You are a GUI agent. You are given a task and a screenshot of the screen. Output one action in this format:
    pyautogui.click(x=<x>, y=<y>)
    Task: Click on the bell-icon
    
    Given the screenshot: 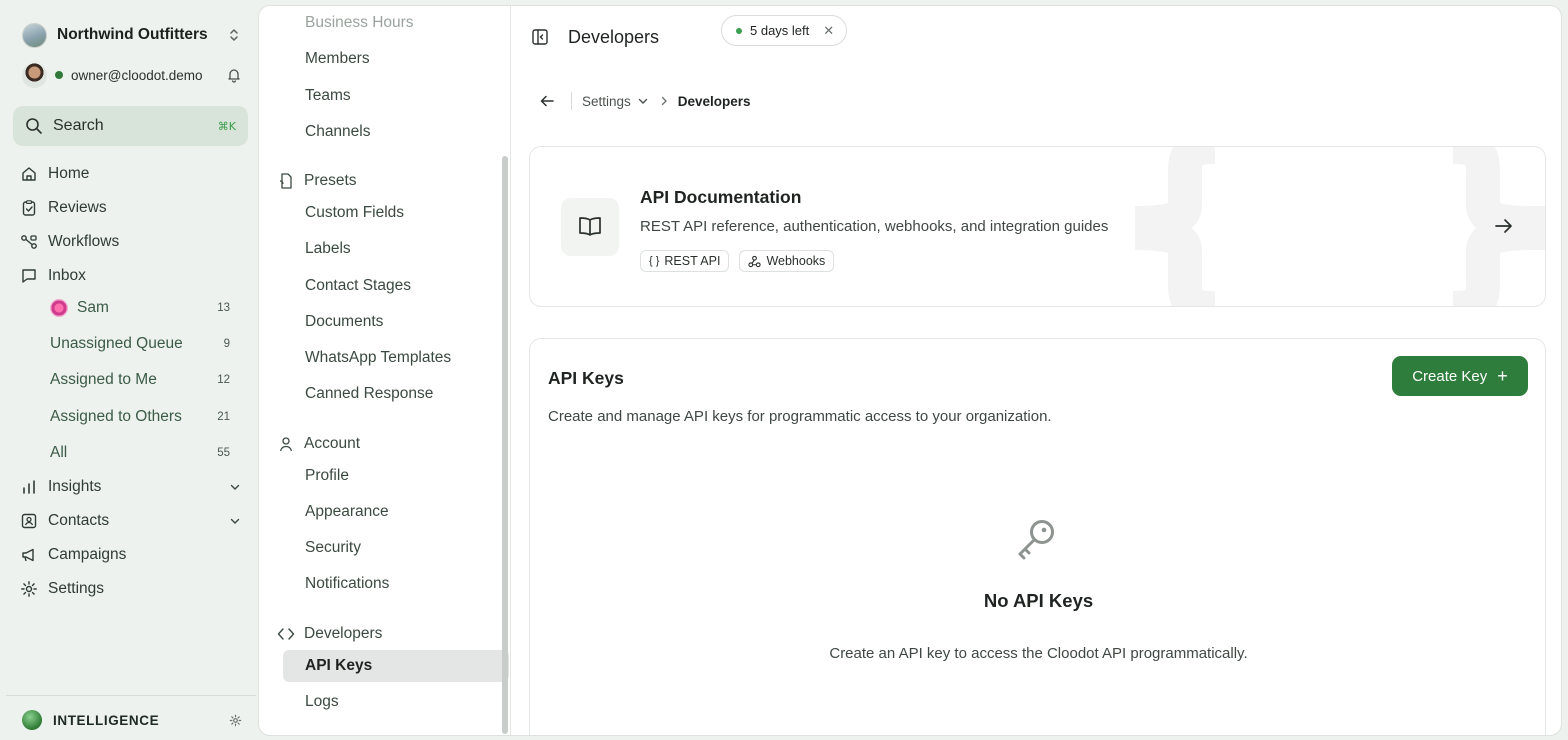 What is the action you would take?
    pyautogui.click(x=234, y=75)
    